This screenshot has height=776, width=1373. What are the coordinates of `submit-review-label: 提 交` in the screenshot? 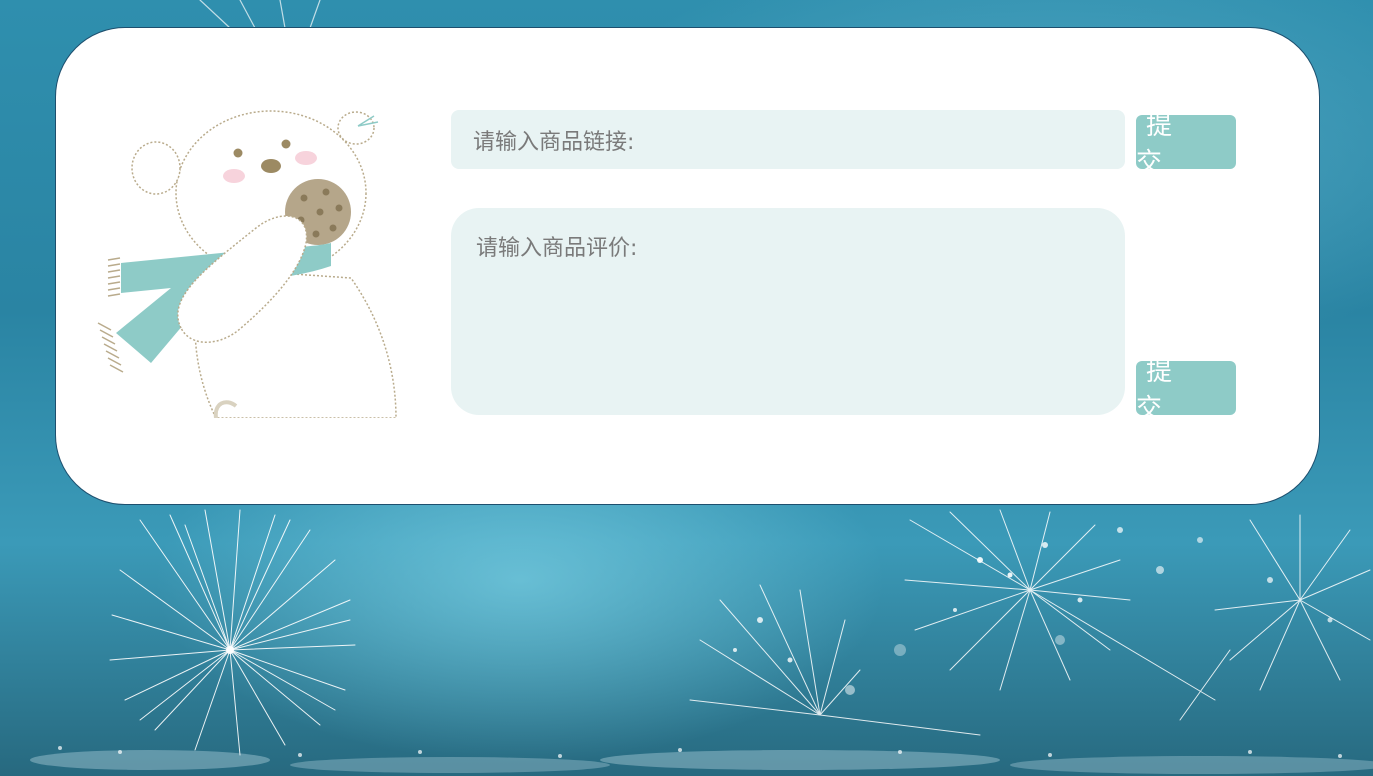 It's located at (1159, 390).